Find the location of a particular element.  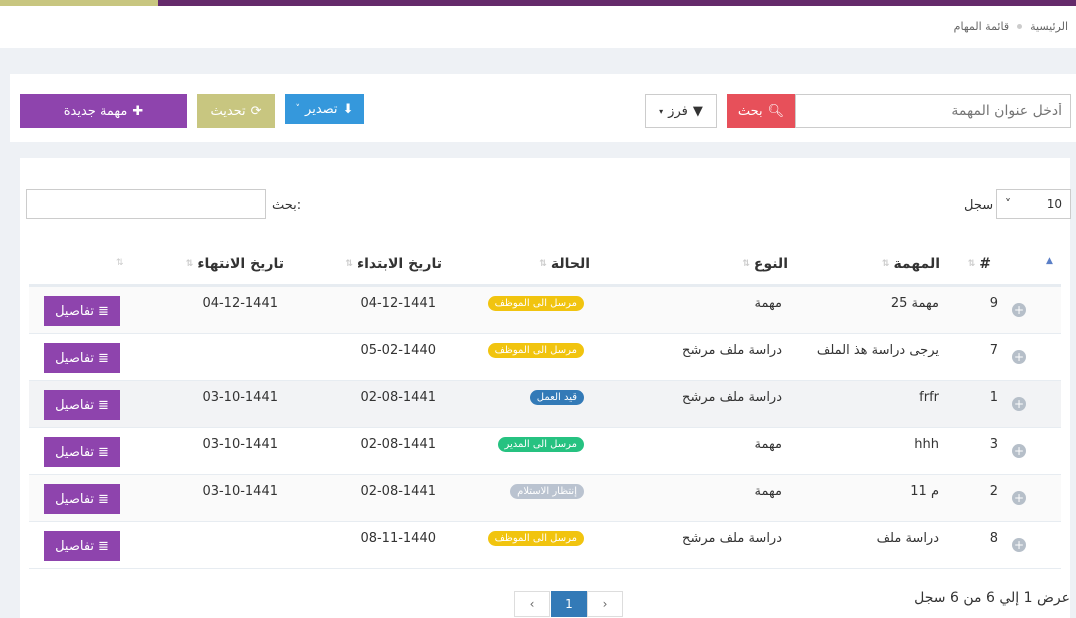

cell-end-date: 04-12-1441 is located at coordinates (240, 303).